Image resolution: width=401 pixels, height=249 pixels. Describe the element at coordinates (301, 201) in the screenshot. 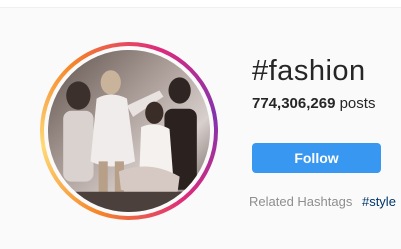

I see `related-hashtags-label: Related Hashtags` at that location.